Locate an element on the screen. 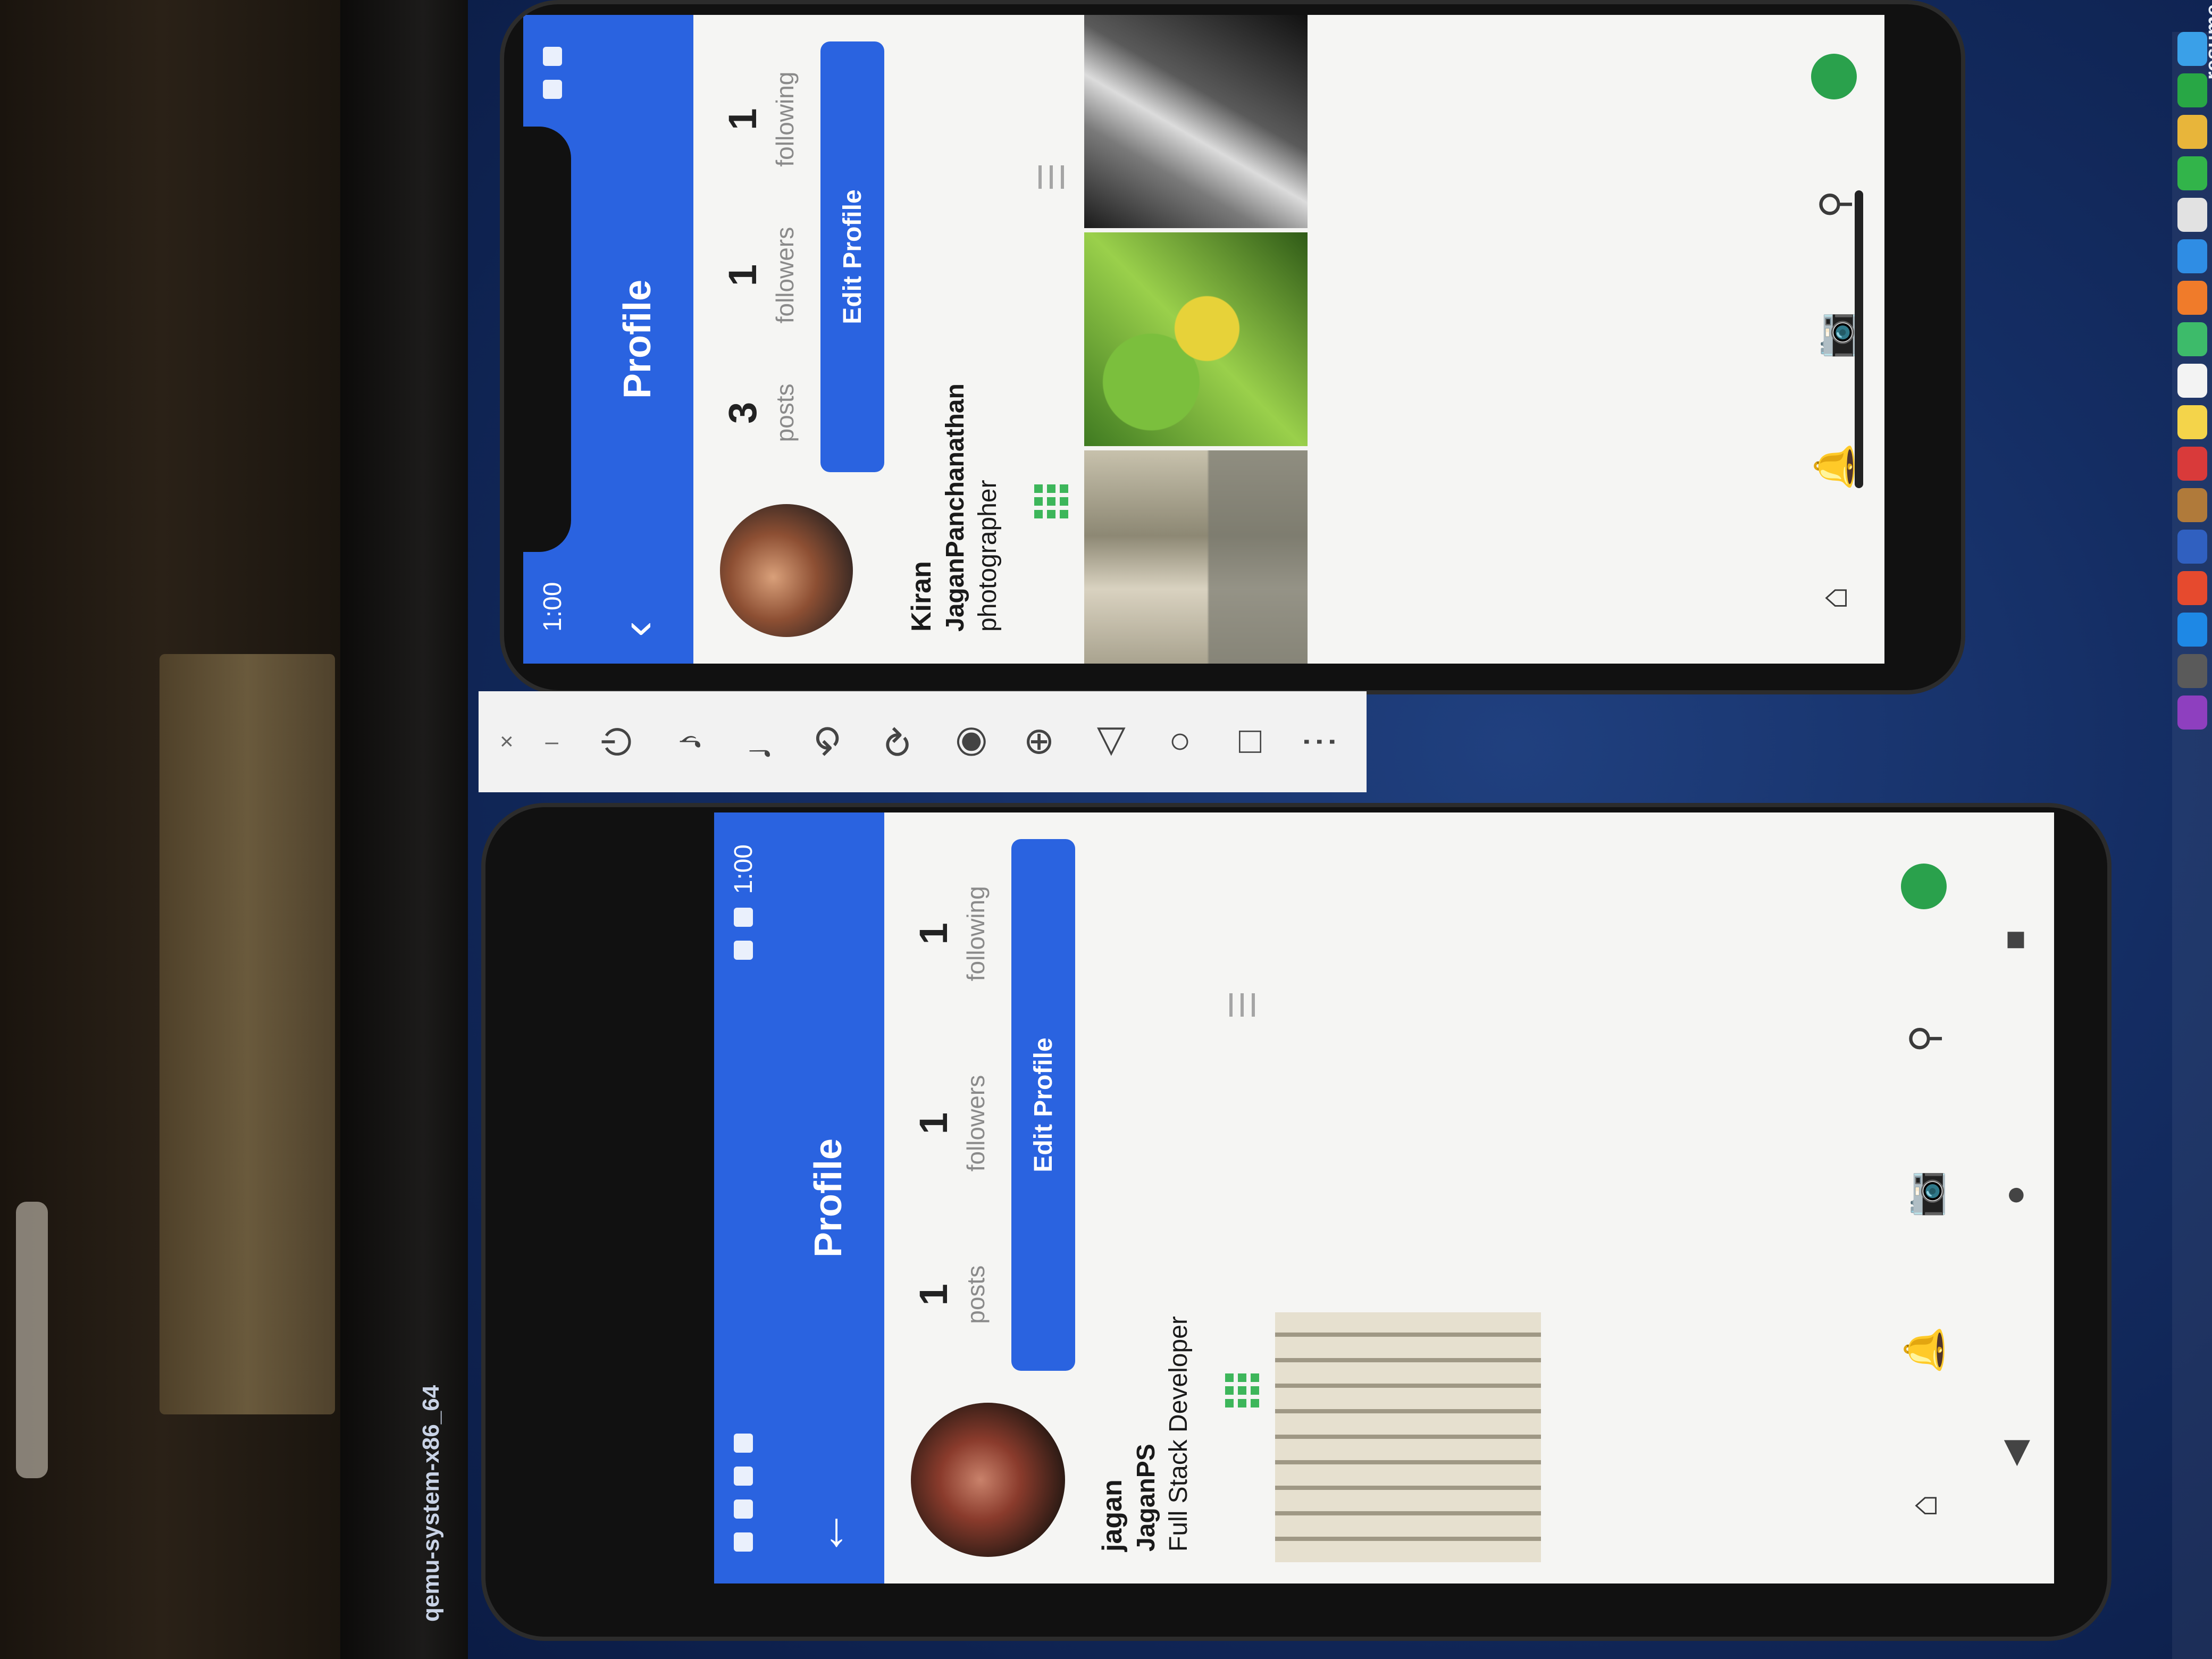  stat-posts: 3 posts is located at coordinates (759, 412).